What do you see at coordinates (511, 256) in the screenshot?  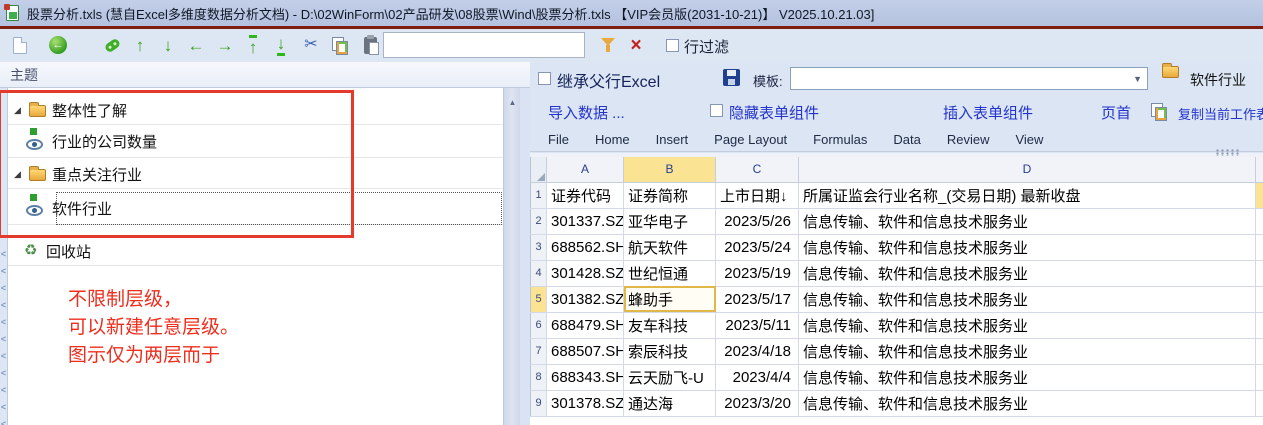 I see `tree-scrollbar: ▲` at bounding box center [511, 256].